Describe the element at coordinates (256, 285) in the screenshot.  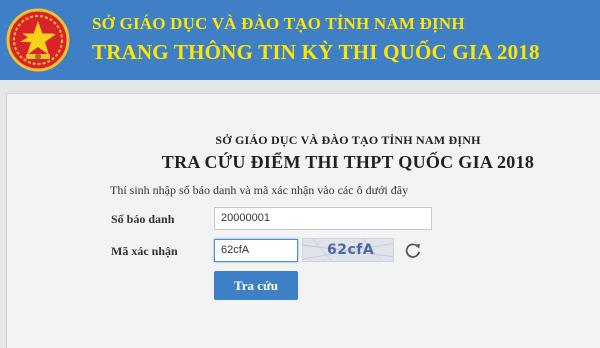
I see `search-button: Tra cứu` at that location.